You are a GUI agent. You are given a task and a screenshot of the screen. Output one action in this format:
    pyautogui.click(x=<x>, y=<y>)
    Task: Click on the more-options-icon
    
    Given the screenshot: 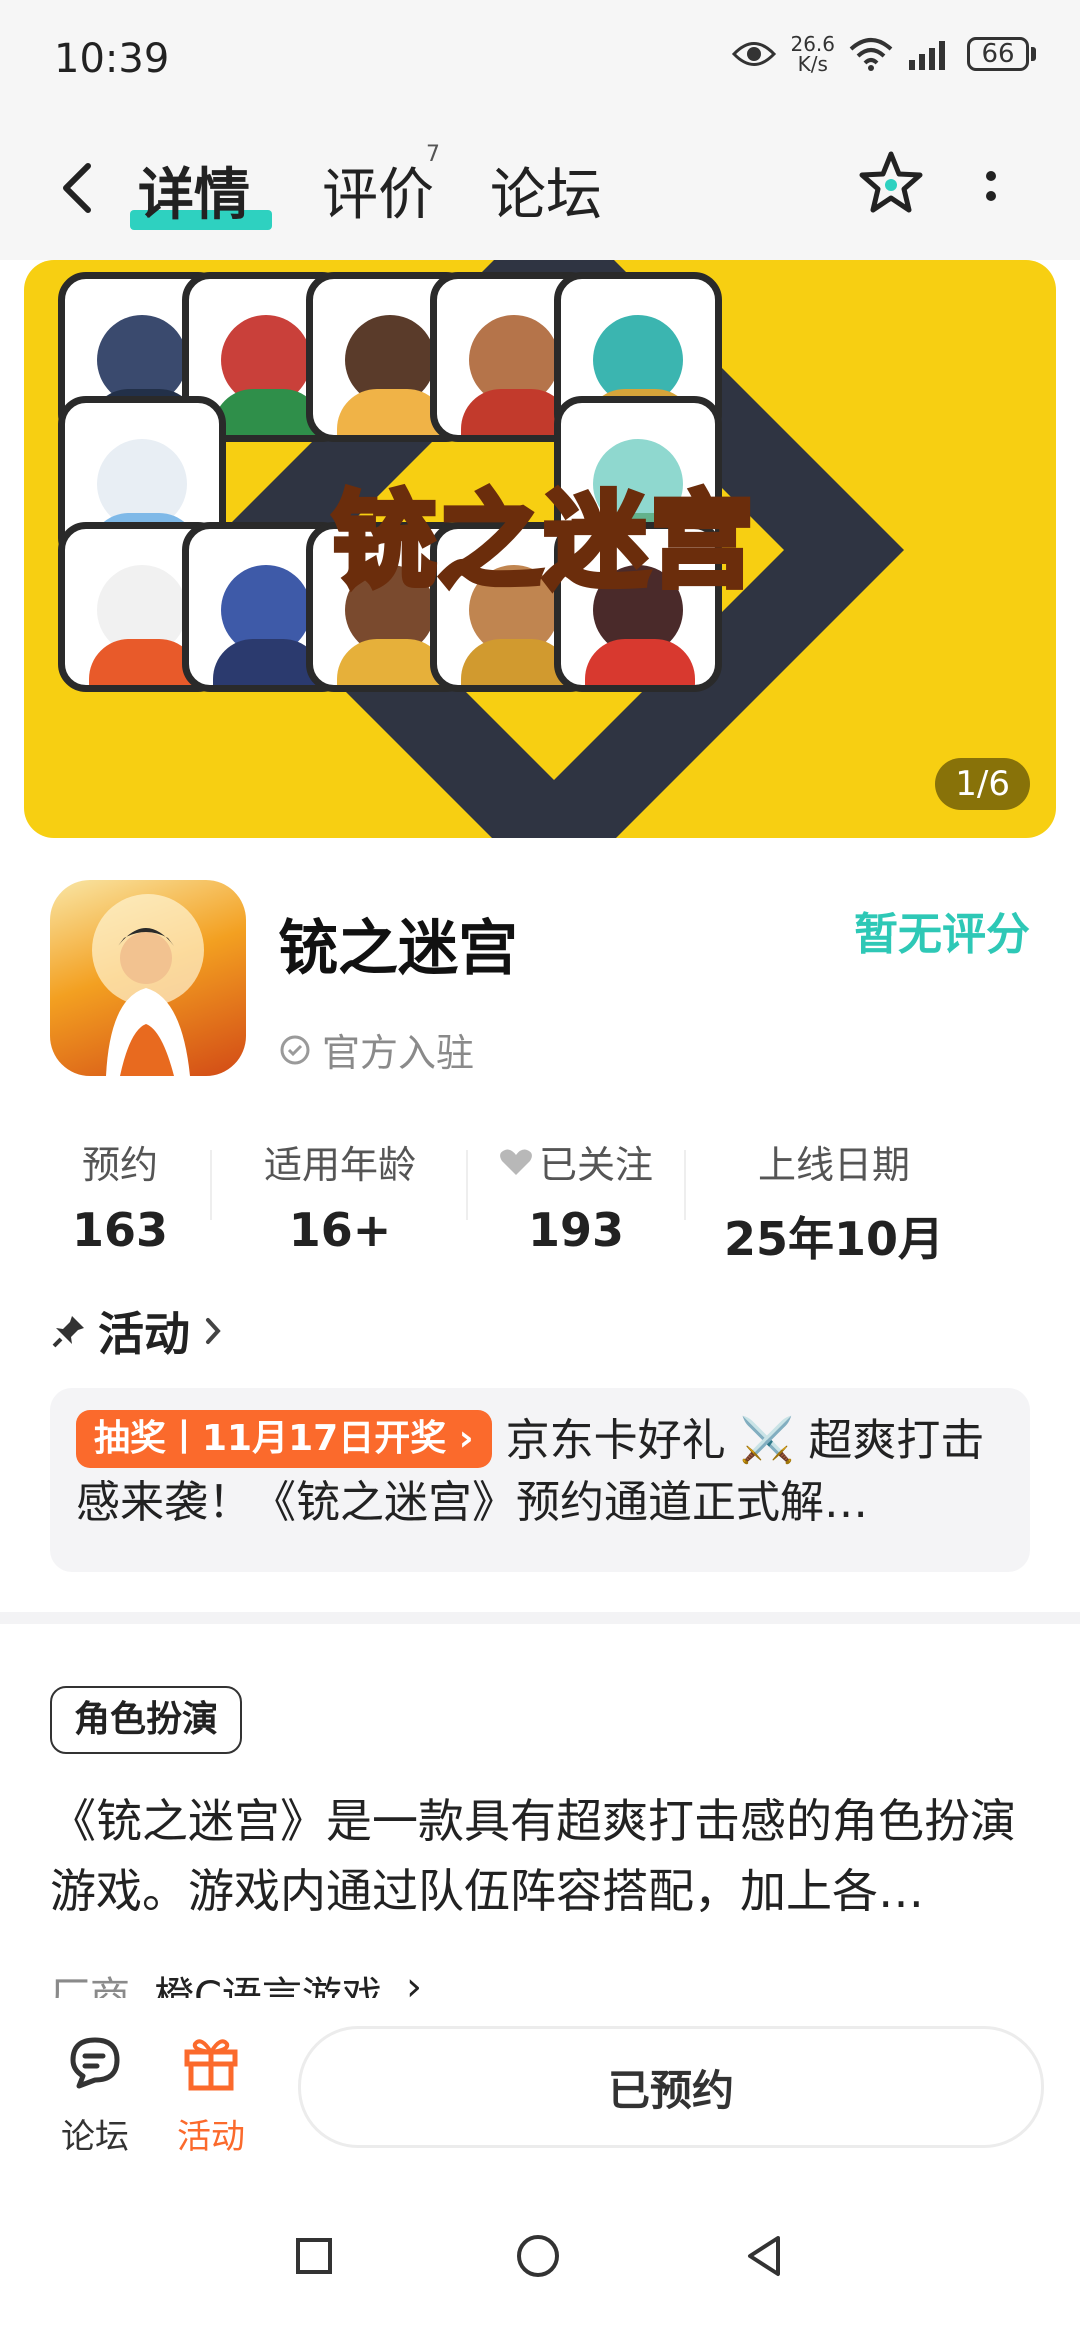 What is the action you would take?
    pyautogui.click(x=991, y=192)
    